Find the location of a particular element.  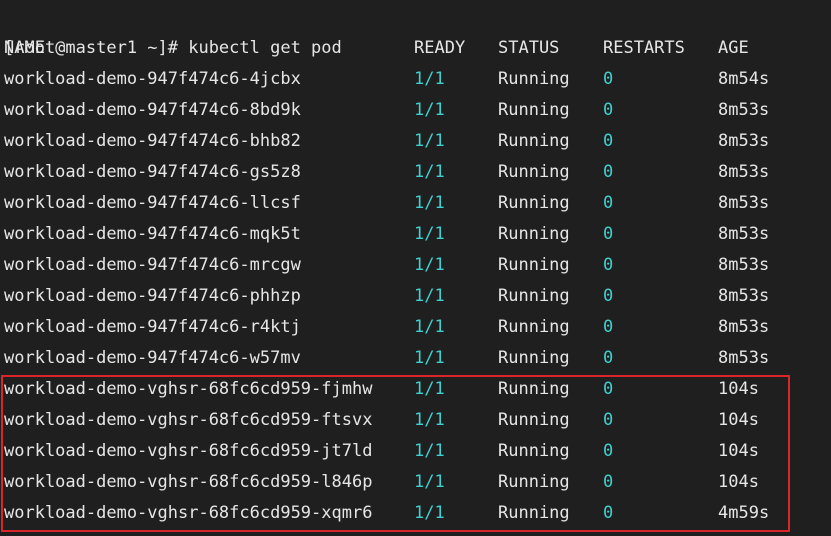

header-restarts: RESTARTS is located at coordinates (644, 48).